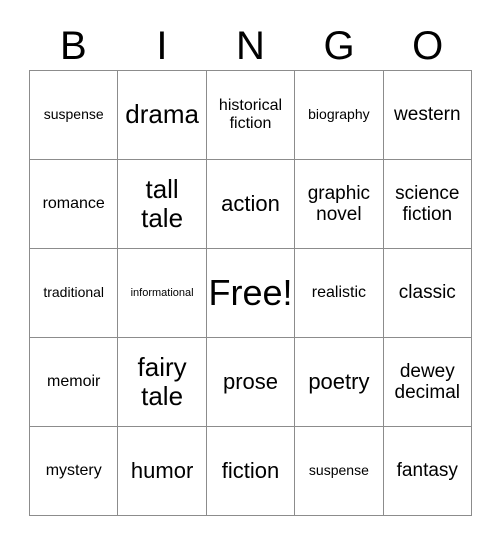 This screenshot has width=500, height=544. I want to click on bingo-cell: classic, so click(427, 293).